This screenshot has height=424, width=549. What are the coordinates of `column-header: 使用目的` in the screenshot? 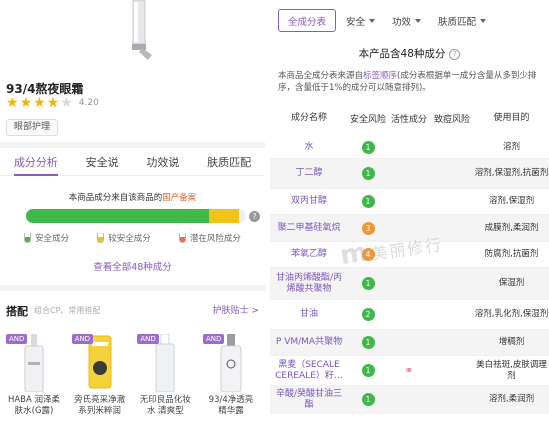 It's located at (511, 117).